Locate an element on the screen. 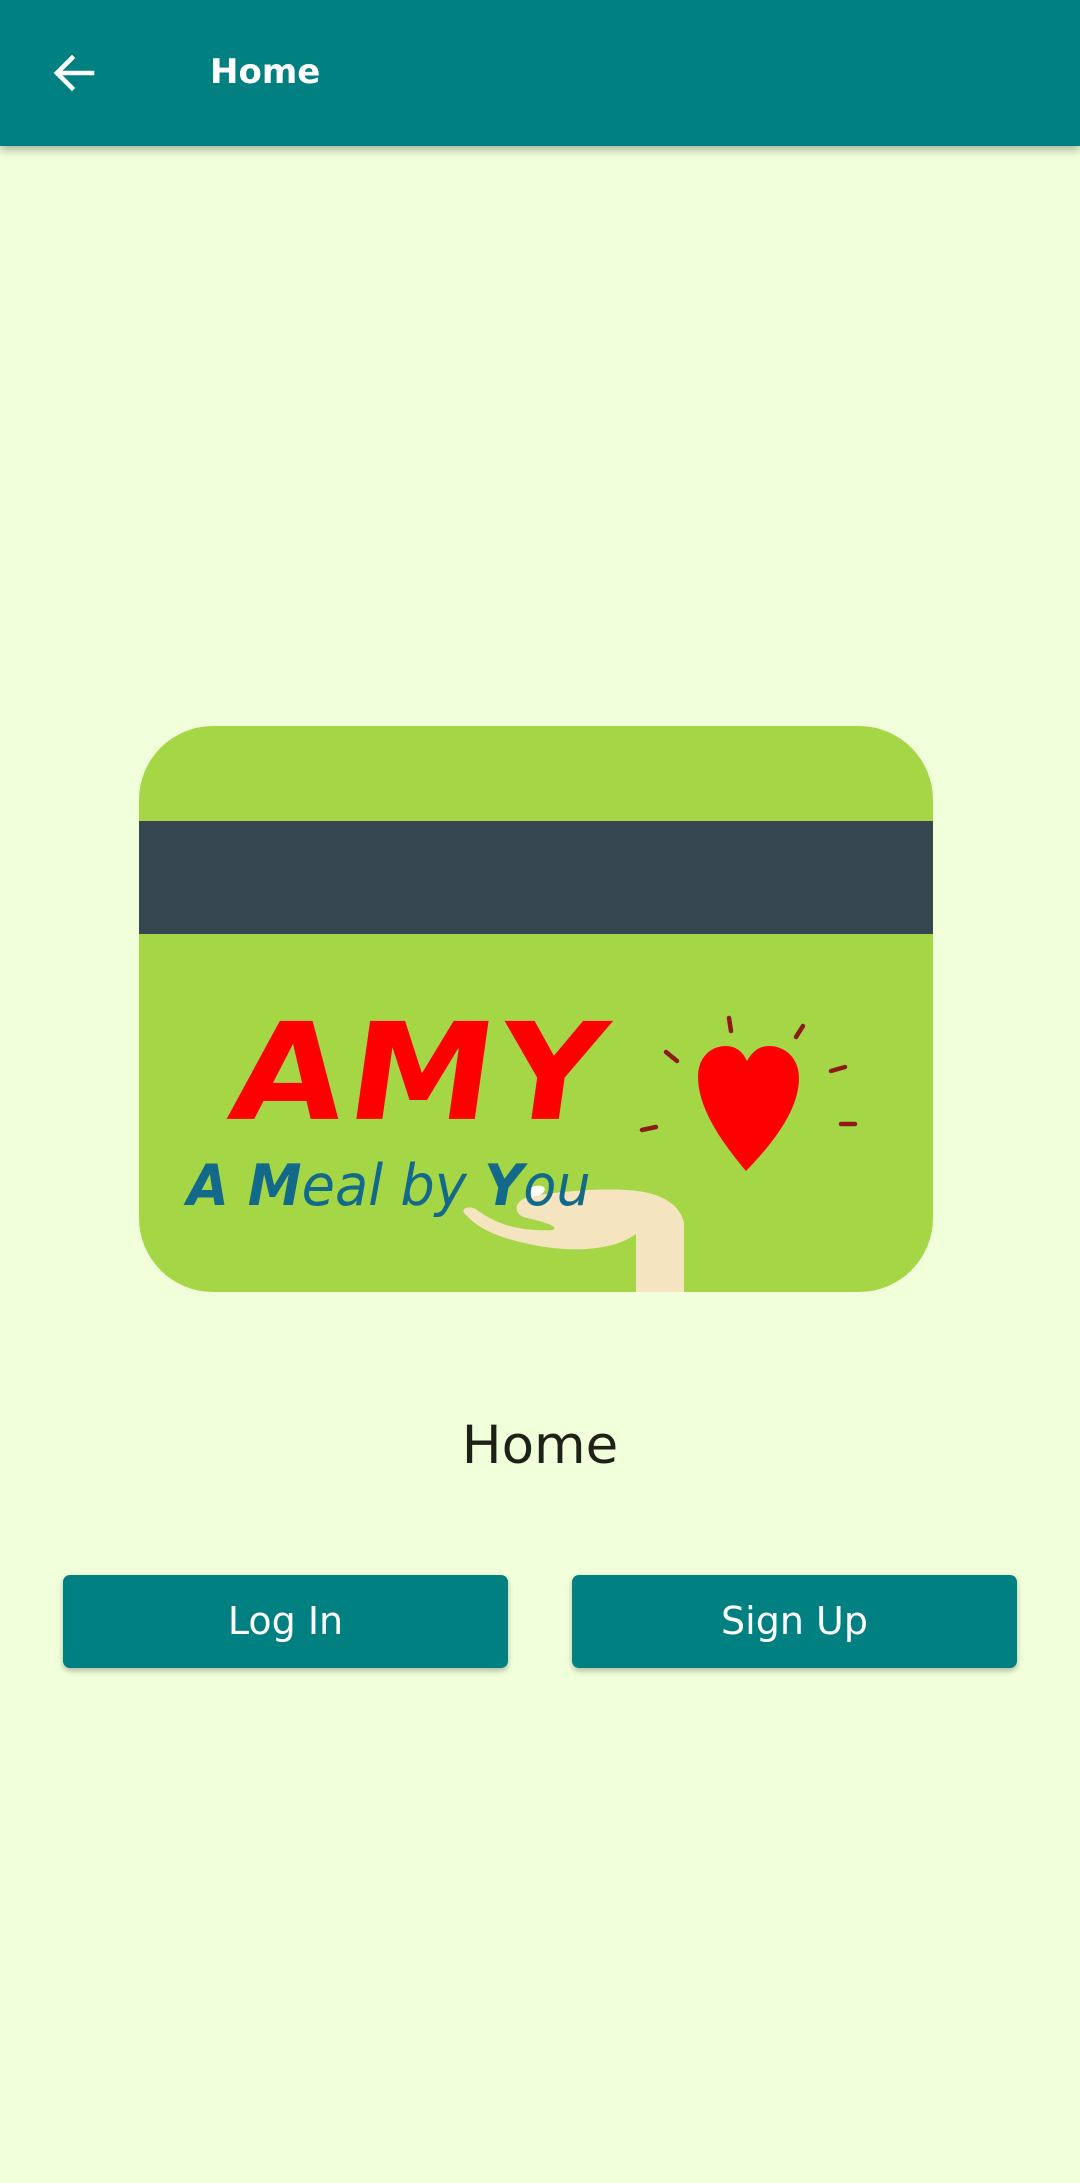 Image resolution: width=1080 pixels, height=2183 pixels. arrow-left-icon is located at coordinates (74, 73).